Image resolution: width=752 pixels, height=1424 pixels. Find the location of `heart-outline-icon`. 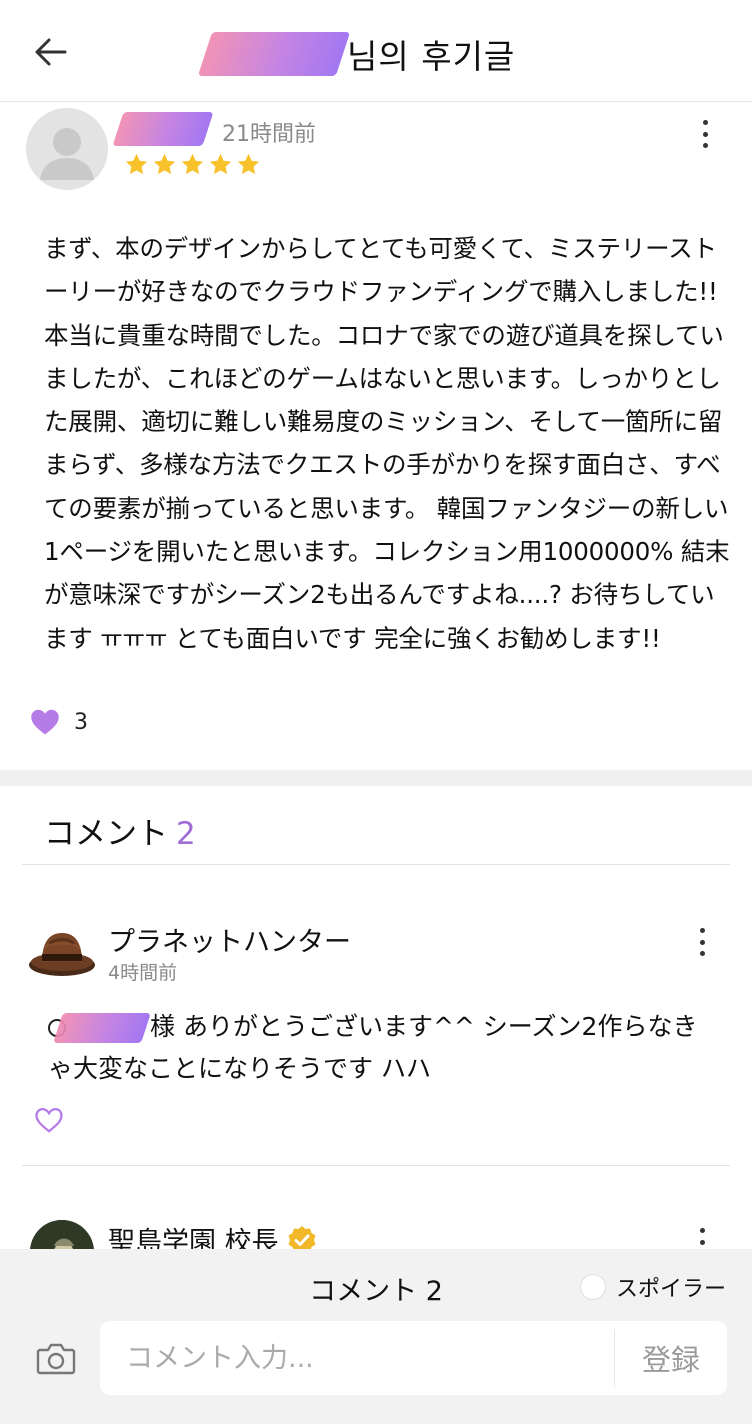

heart-outline-icon is located at coordinates (49, 1120).